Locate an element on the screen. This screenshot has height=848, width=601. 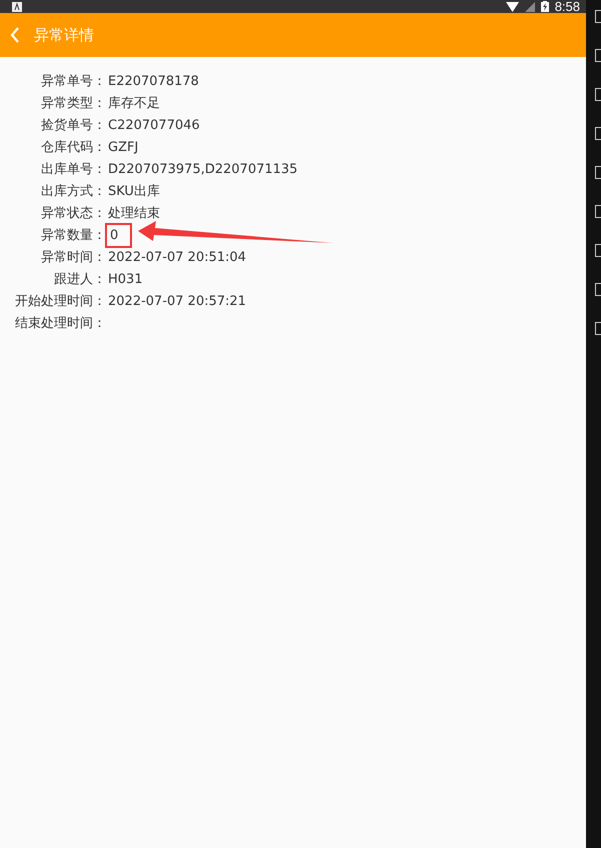
field-value: 2022-07-07 20:57:21 is located at coordinates (176, 301).